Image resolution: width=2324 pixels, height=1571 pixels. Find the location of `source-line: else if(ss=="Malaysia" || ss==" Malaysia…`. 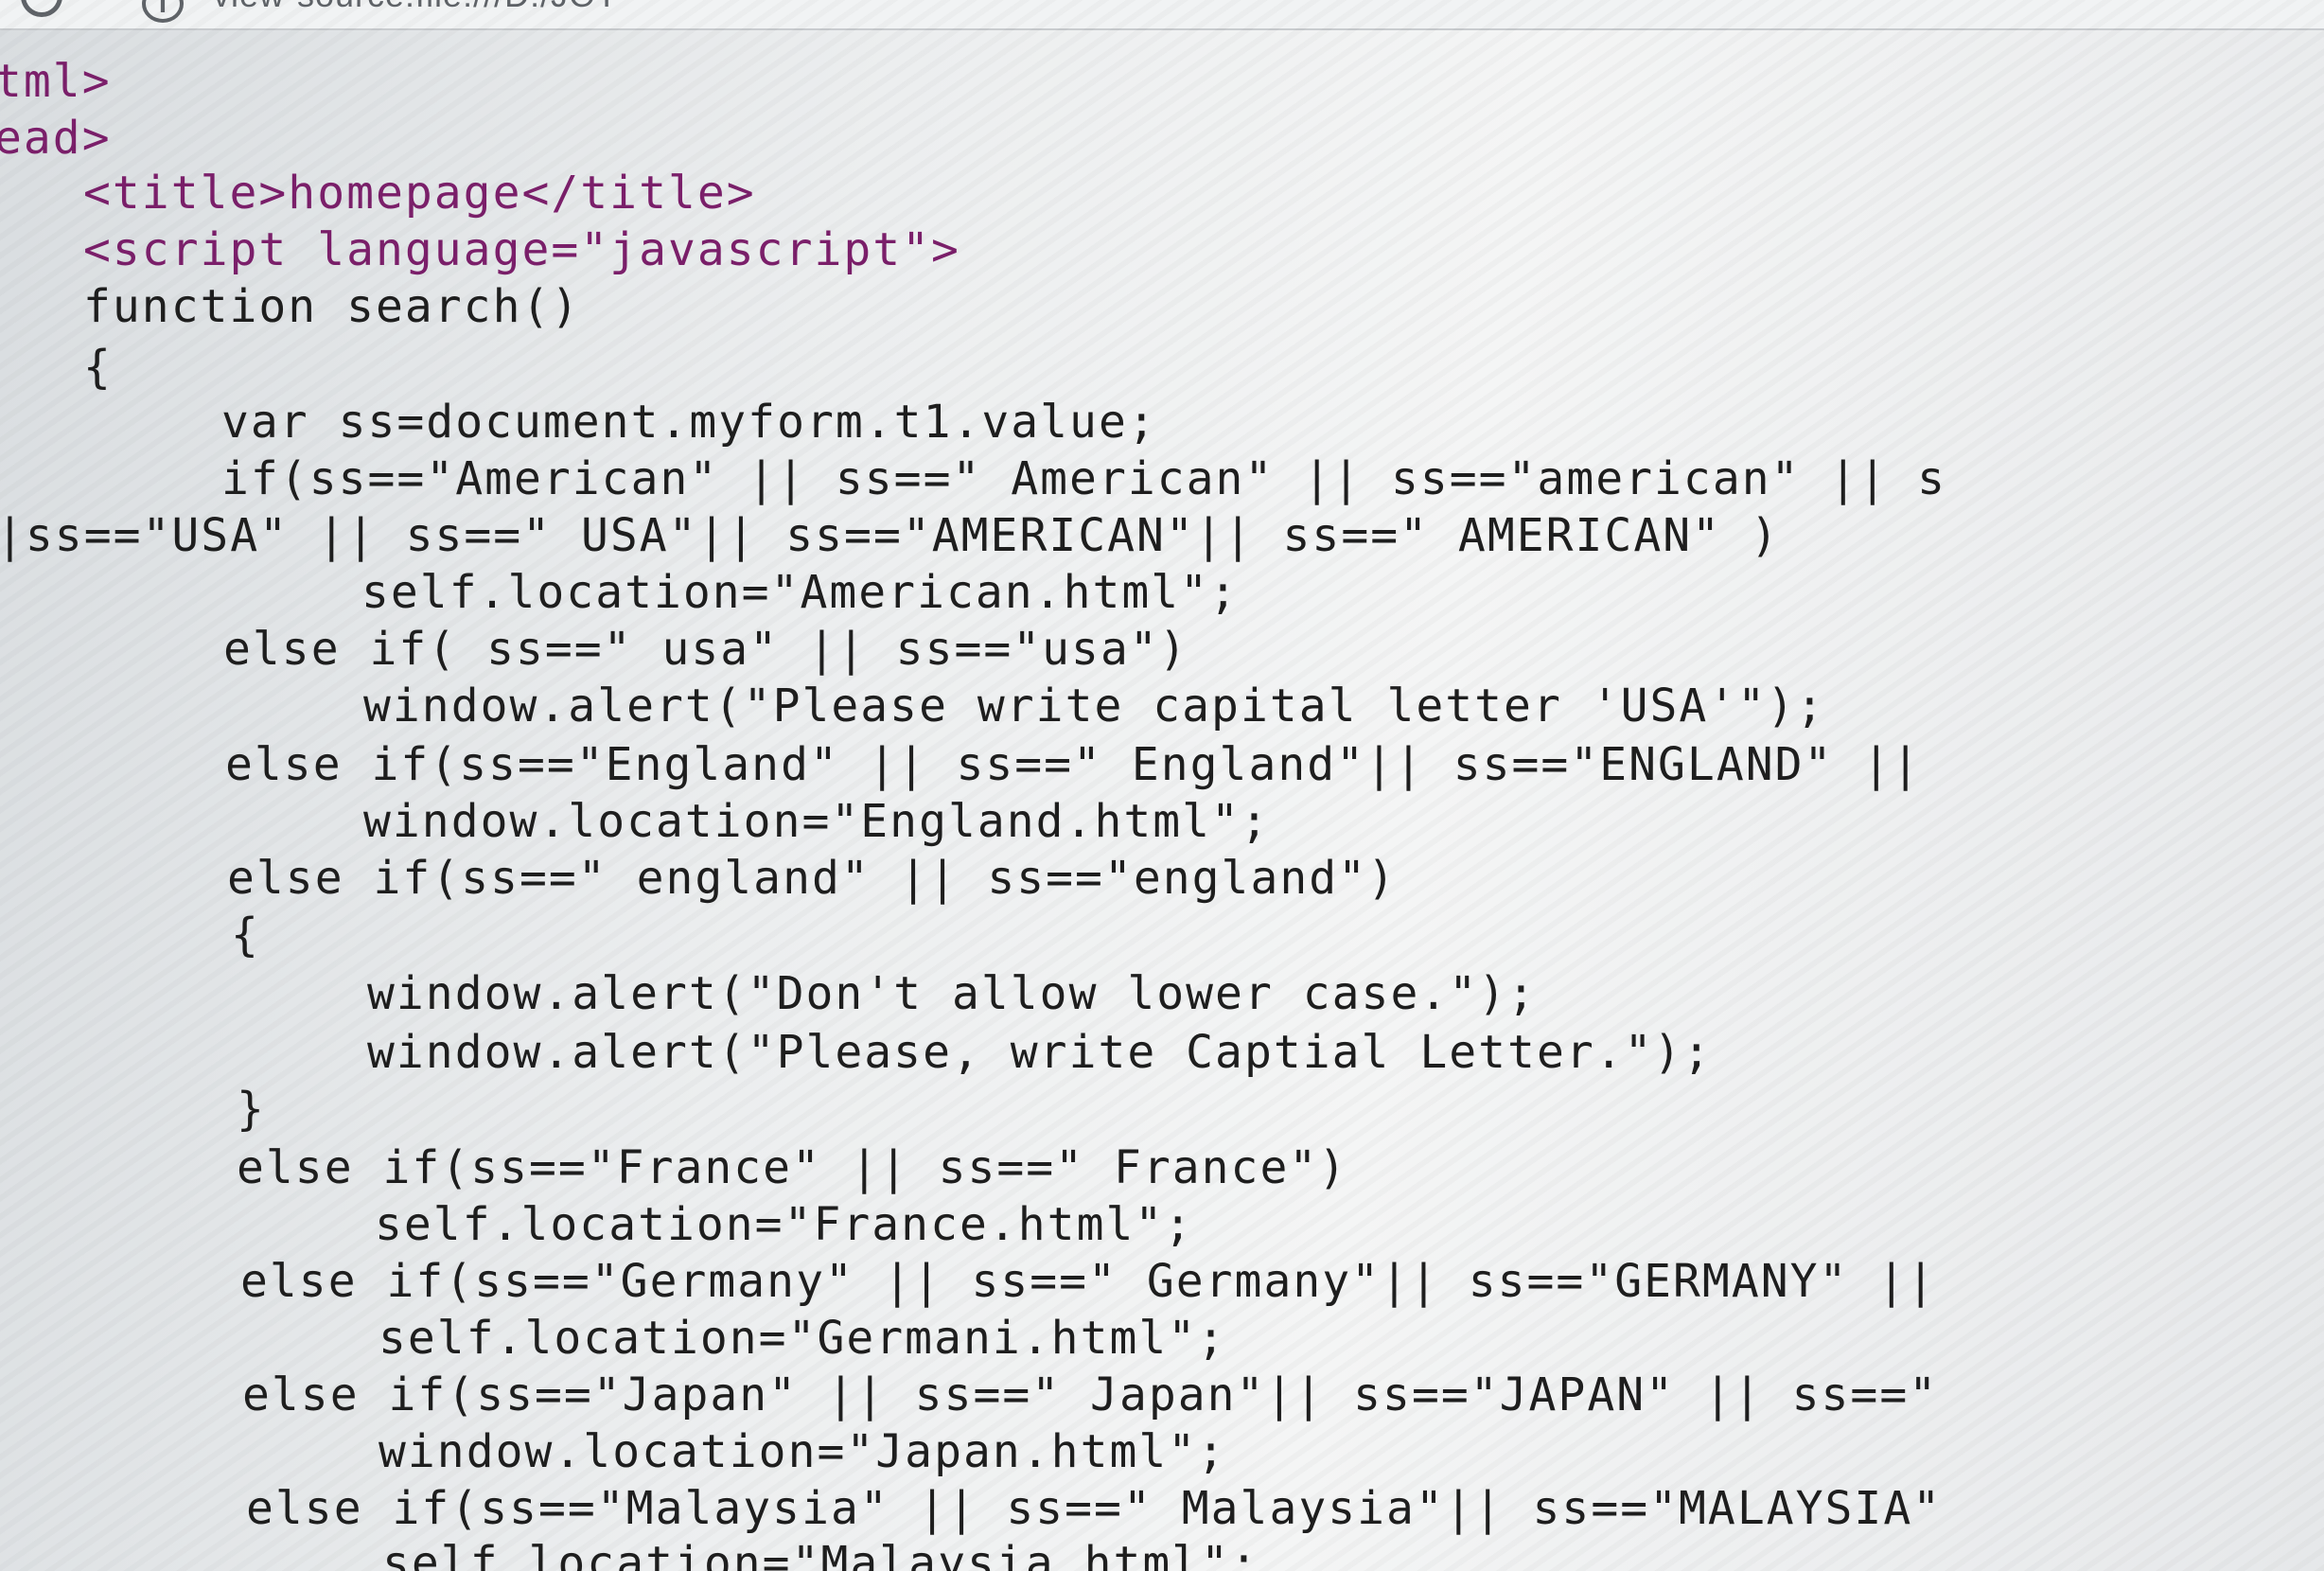

source-line: else if(ss=="Malaysia" || ss==" Malaysia… is located at coordinates (1094, 1508).